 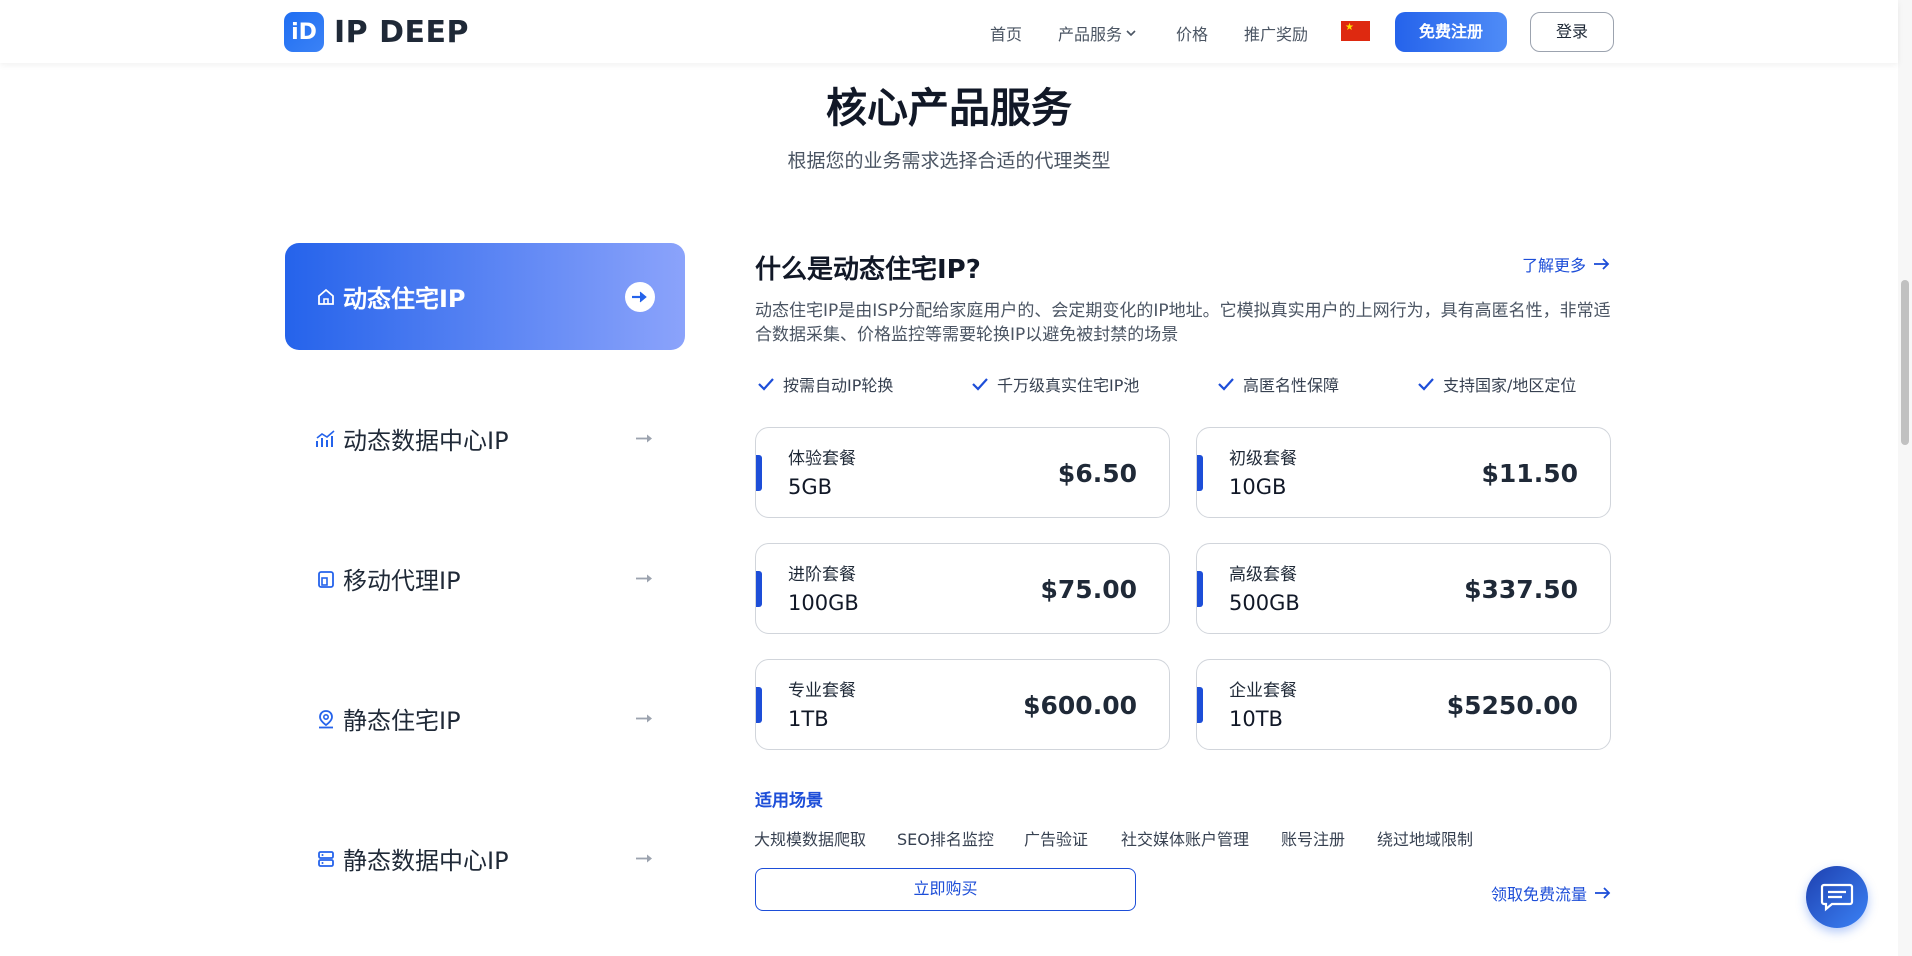 I want to click on register-button: 免费注册, so click(x=1451, y=32).